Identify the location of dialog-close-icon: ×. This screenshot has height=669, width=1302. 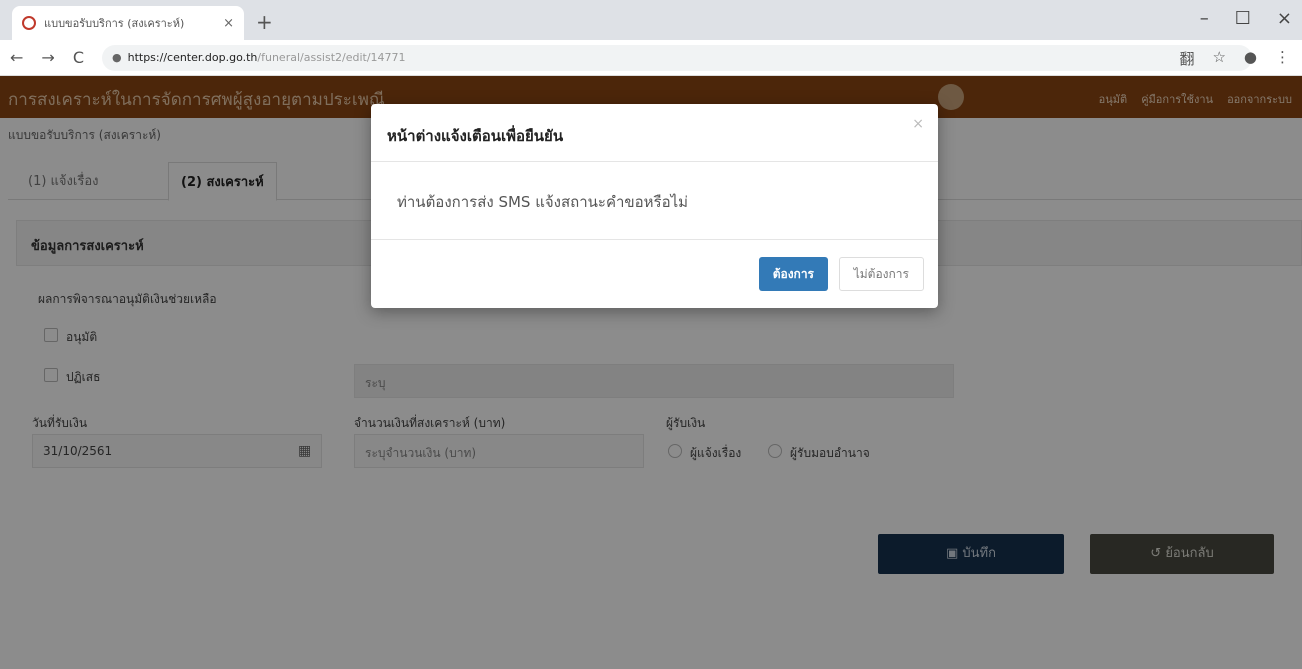
(918, 124).